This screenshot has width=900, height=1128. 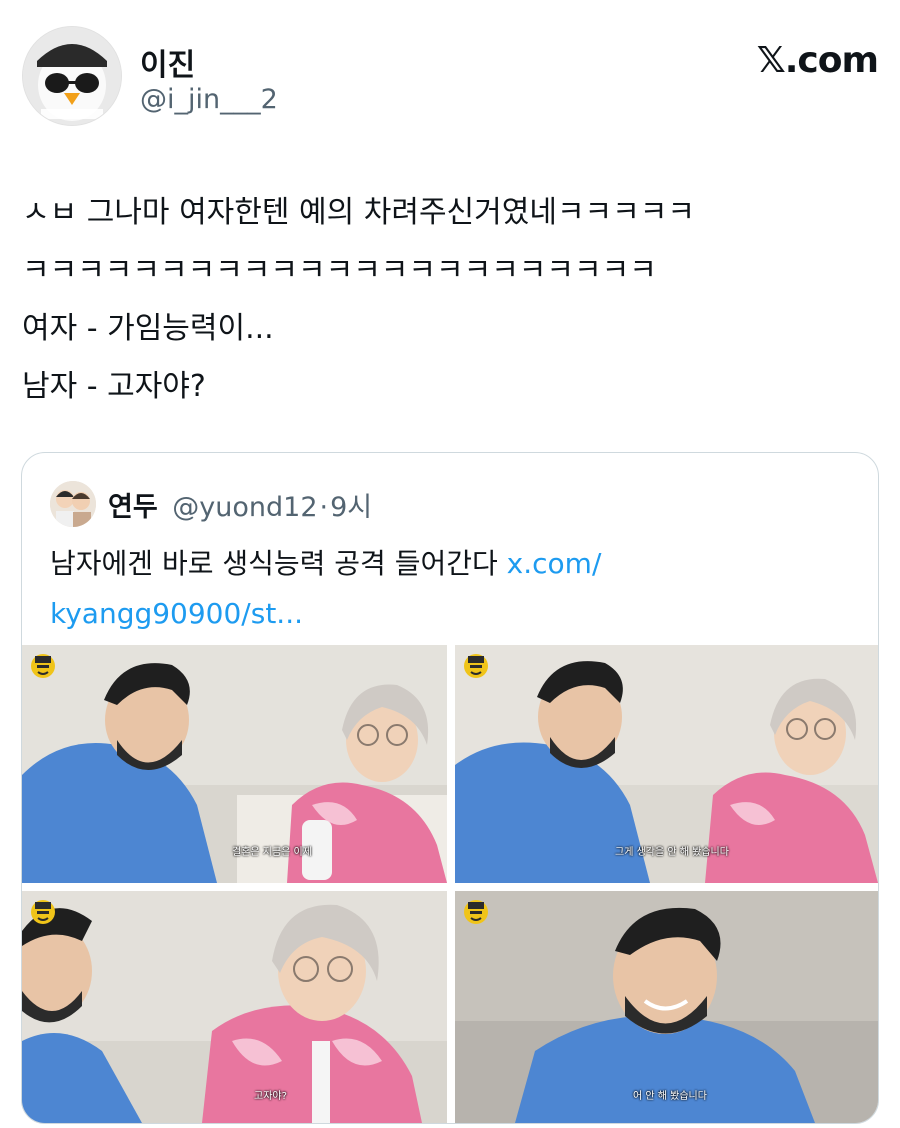 I want to click on quoted-link: x.com/, so click(x=554, y=563).